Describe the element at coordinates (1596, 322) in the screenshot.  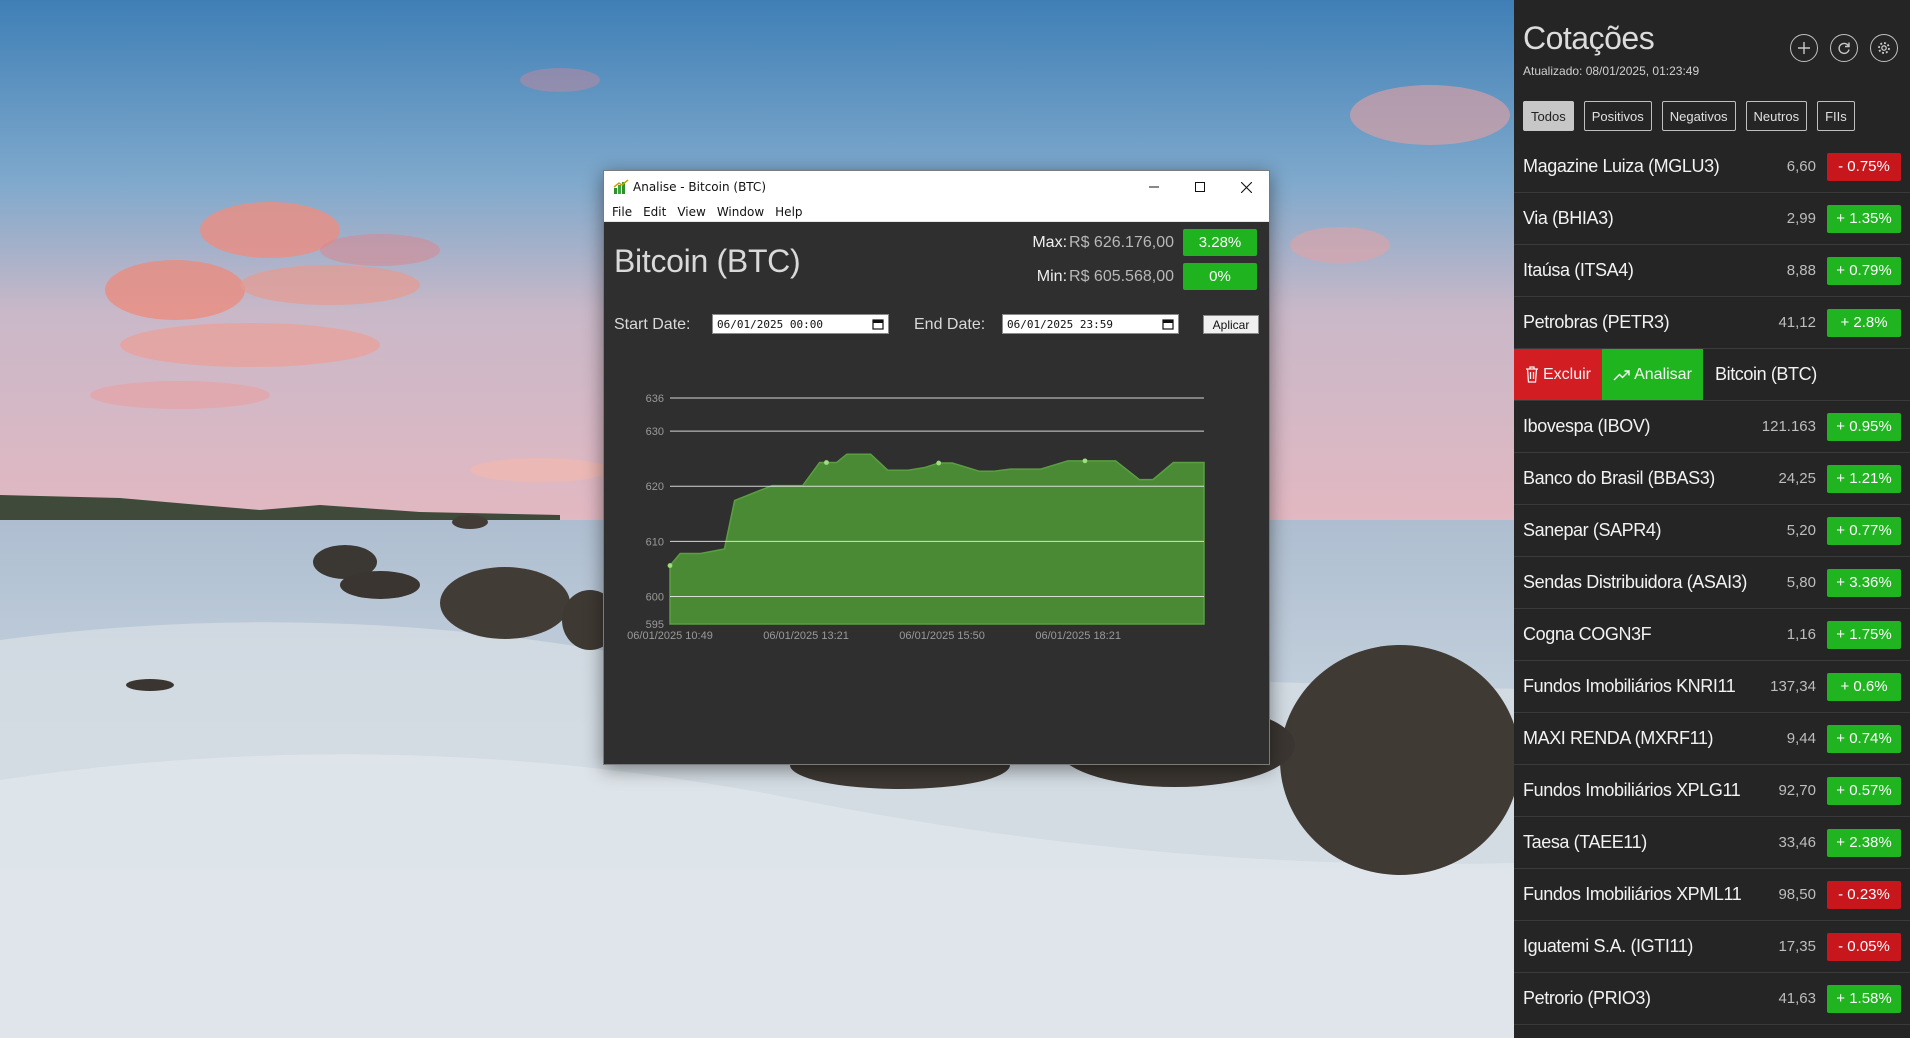
I see `quote-name: Petrobras (PETR3)` at that location.